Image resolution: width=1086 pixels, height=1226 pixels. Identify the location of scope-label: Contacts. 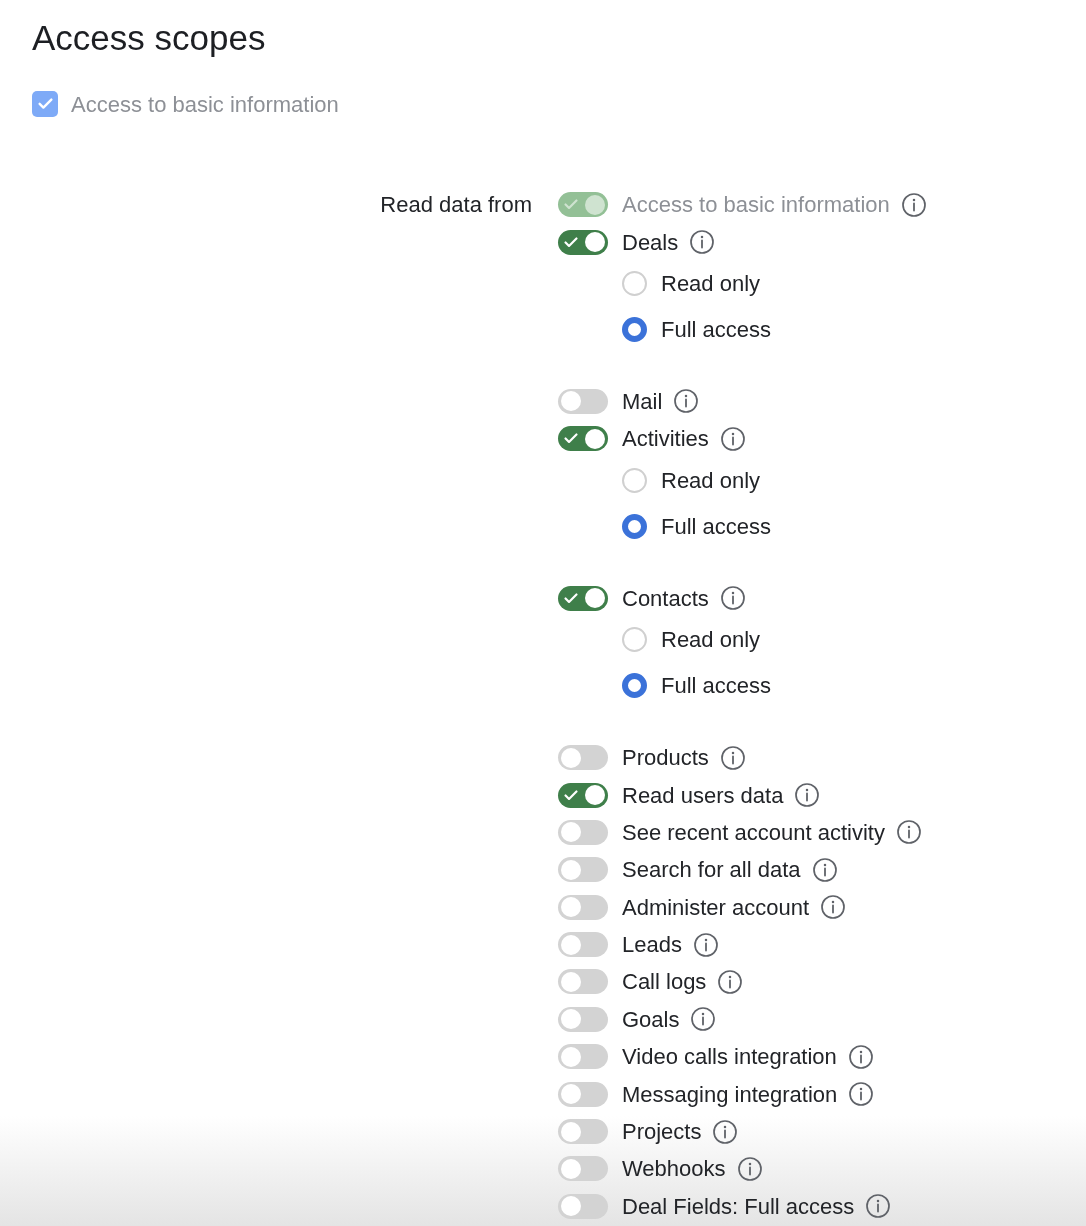
(665, 598).